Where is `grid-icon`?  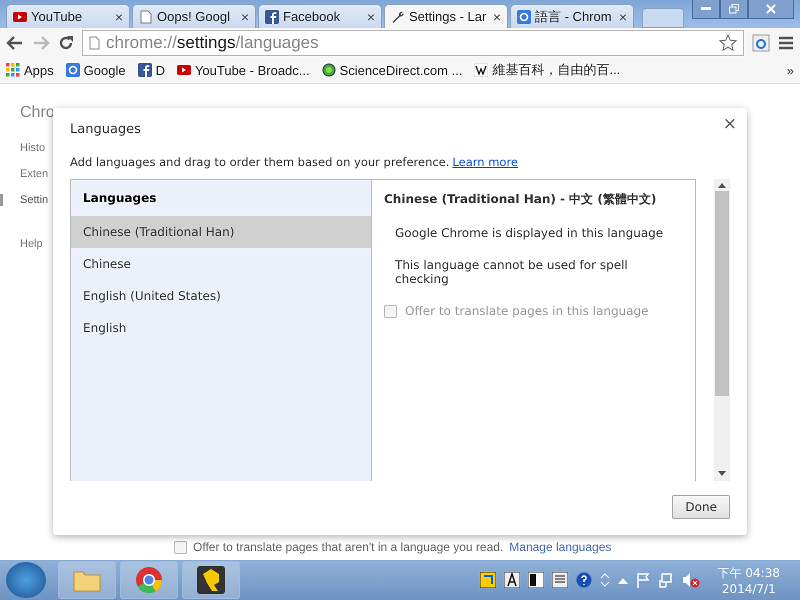 grid-icon is located at coordinates (13, 70).